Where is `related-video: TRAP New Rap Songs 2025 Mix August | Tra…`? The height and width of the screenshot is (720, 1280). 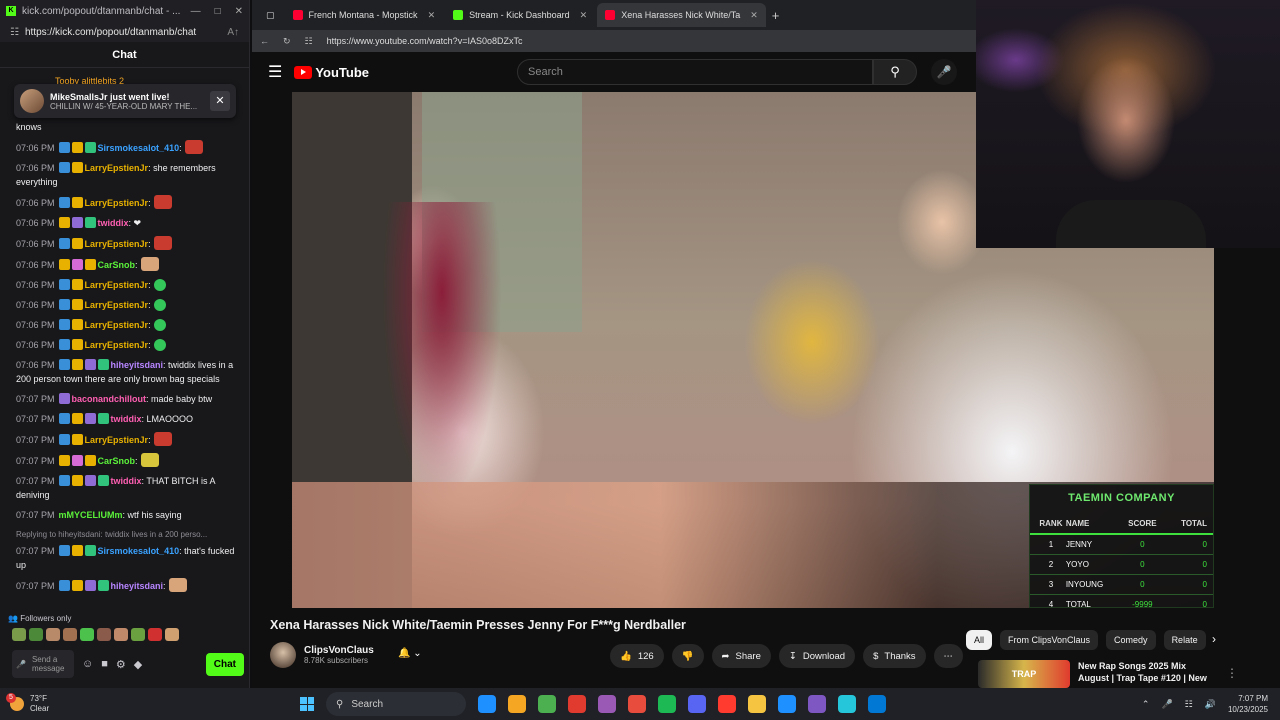
related-video: TRAP New Rap Songs 2025 Mix August | Tra… is located at coordinates (1098, 674).